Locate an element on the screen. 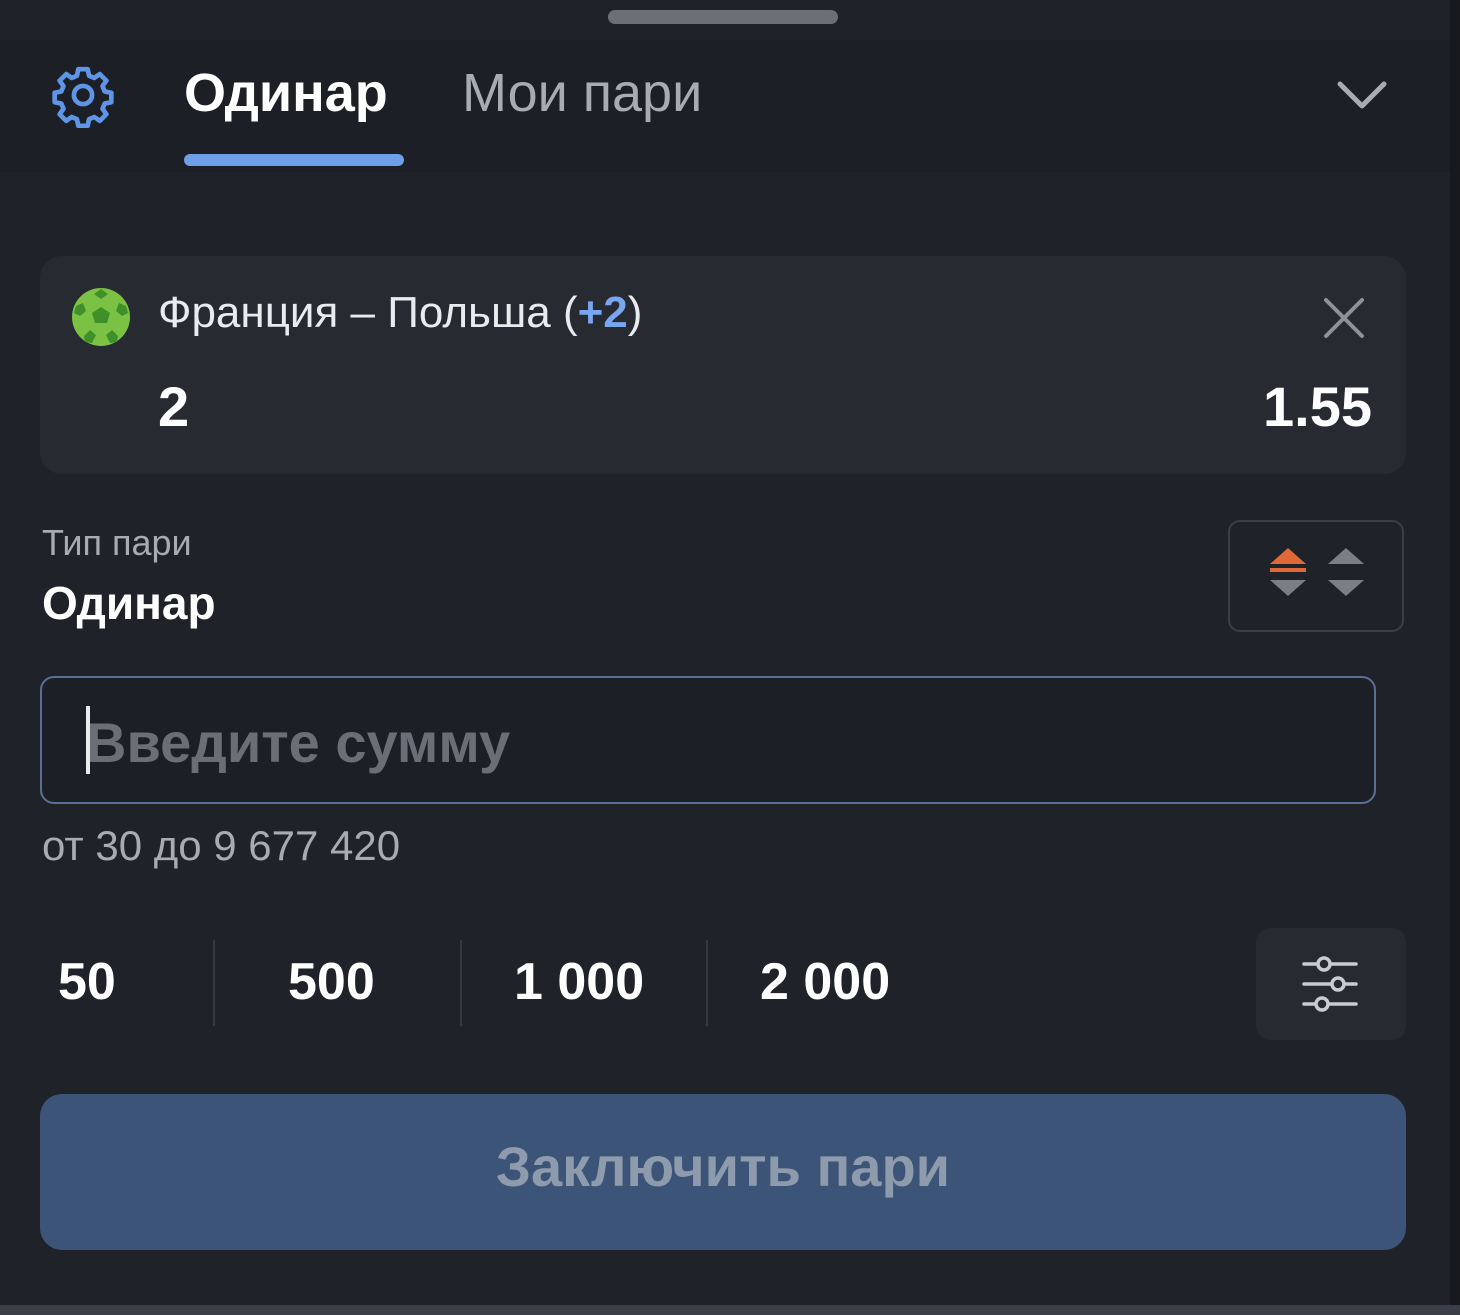 The width and height of the screenshot is (1460, 1315). bet-type-label: Тип пари is located at coordinates (117, 542).